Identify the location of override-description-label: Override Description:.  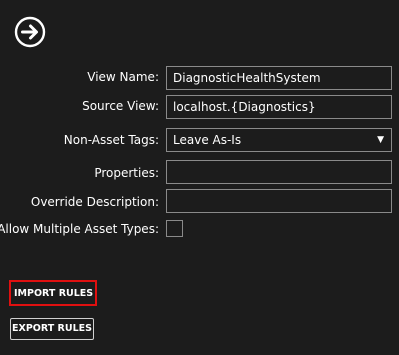
(94, 202).